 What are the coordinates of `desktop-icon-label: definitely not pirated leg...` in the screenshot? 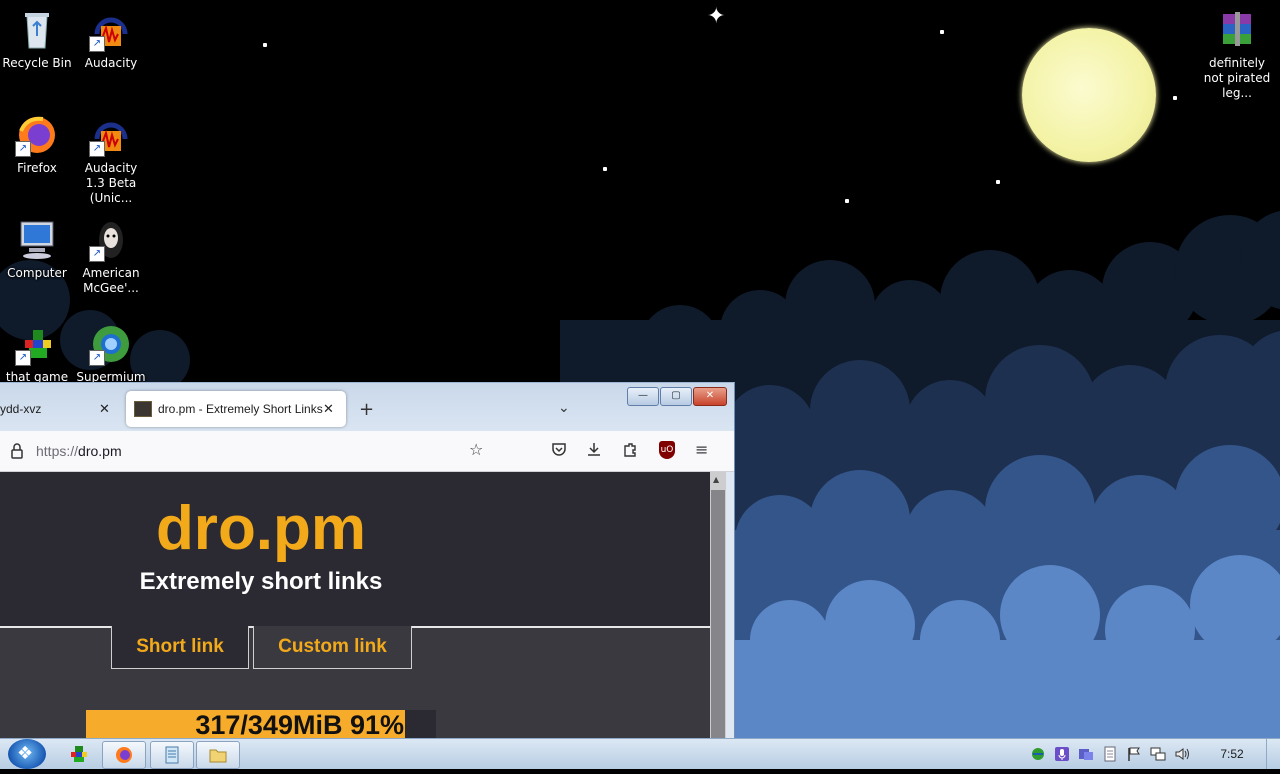 It's located at (1237, 78).